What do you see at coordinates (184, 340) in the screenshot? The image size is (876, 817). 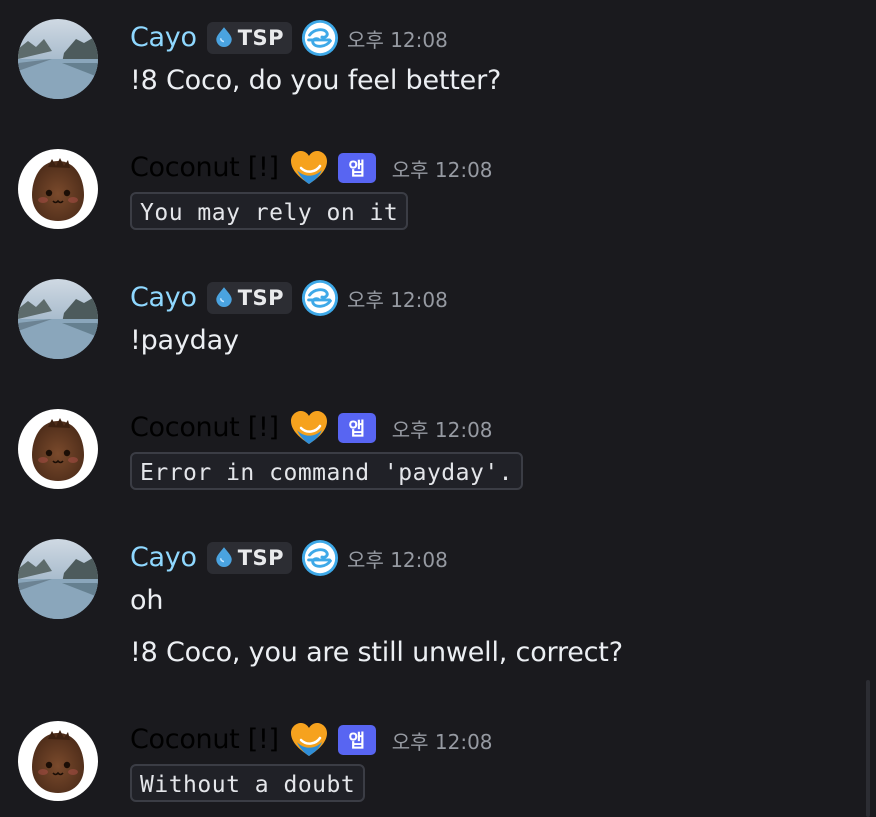 I see `message-text: !payday` at bounding box center [184, 340].